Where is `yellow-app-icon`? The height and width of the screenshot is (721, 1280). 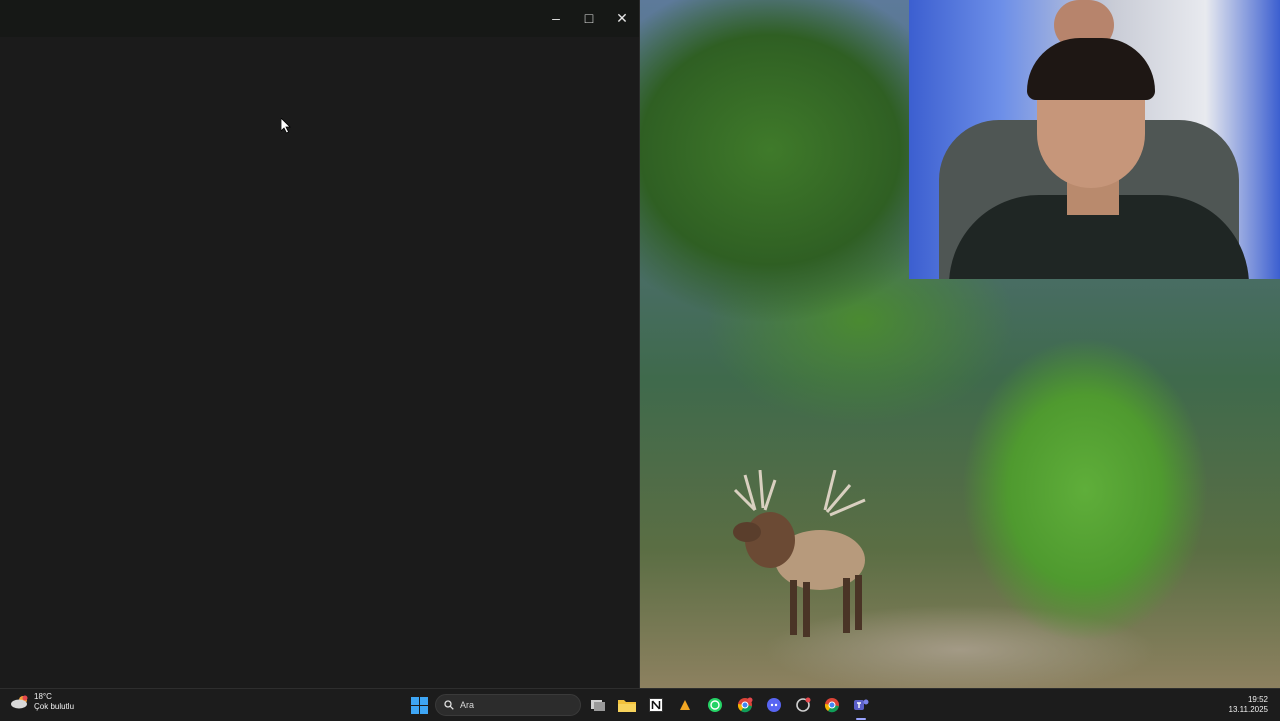 yellow-app-icon is located at coordinates (685, 705).